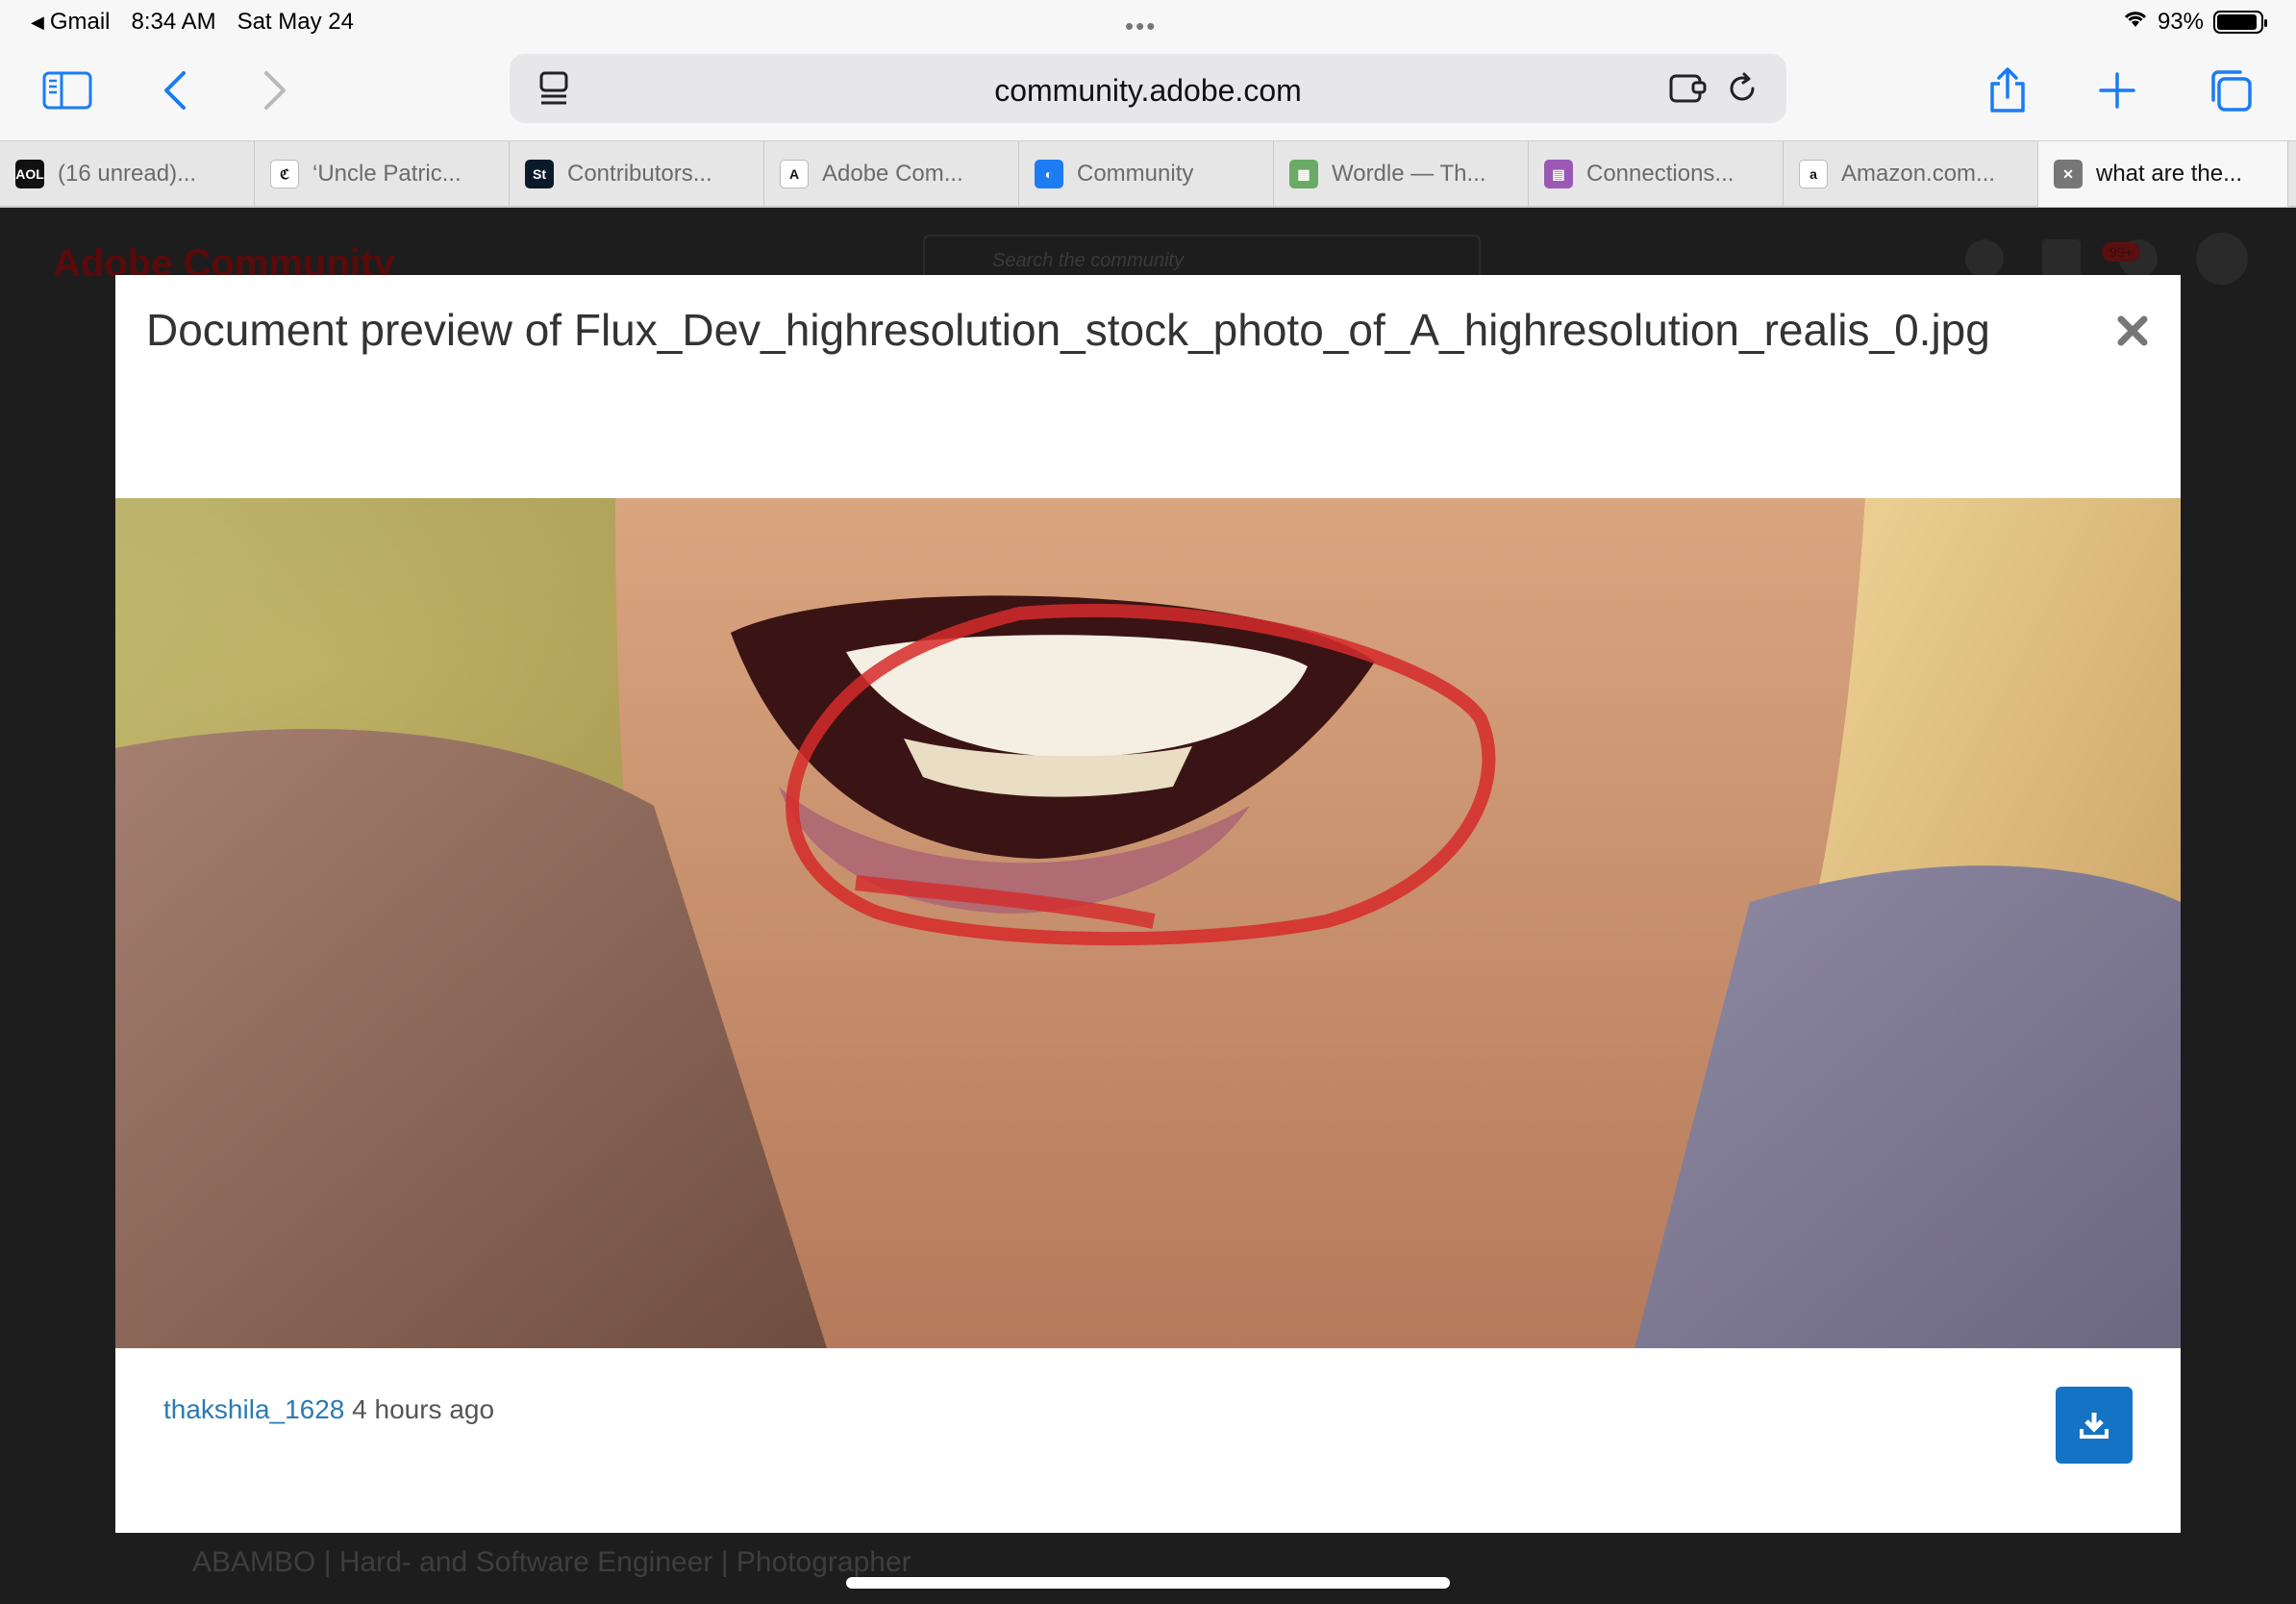 The image size is (2296, 1604). Describe the element at coordinates (2121, 252) in the screenshot. I see `notification-badge: 99+` at that location.